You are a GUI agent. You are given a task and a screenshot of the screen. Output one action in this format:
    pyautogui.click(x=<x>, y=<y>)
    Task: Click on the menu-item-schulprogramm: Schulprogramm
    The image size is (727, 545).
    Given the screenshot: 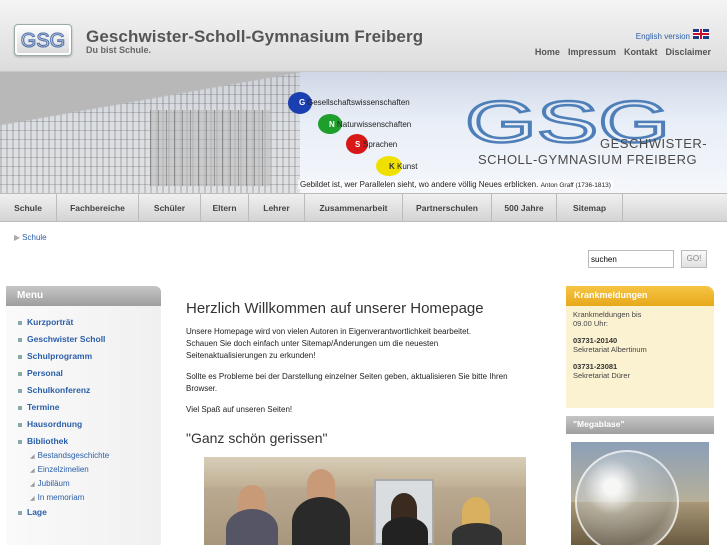 What is the action you would take?
    pyautogui.click(x=55, y=356)
    